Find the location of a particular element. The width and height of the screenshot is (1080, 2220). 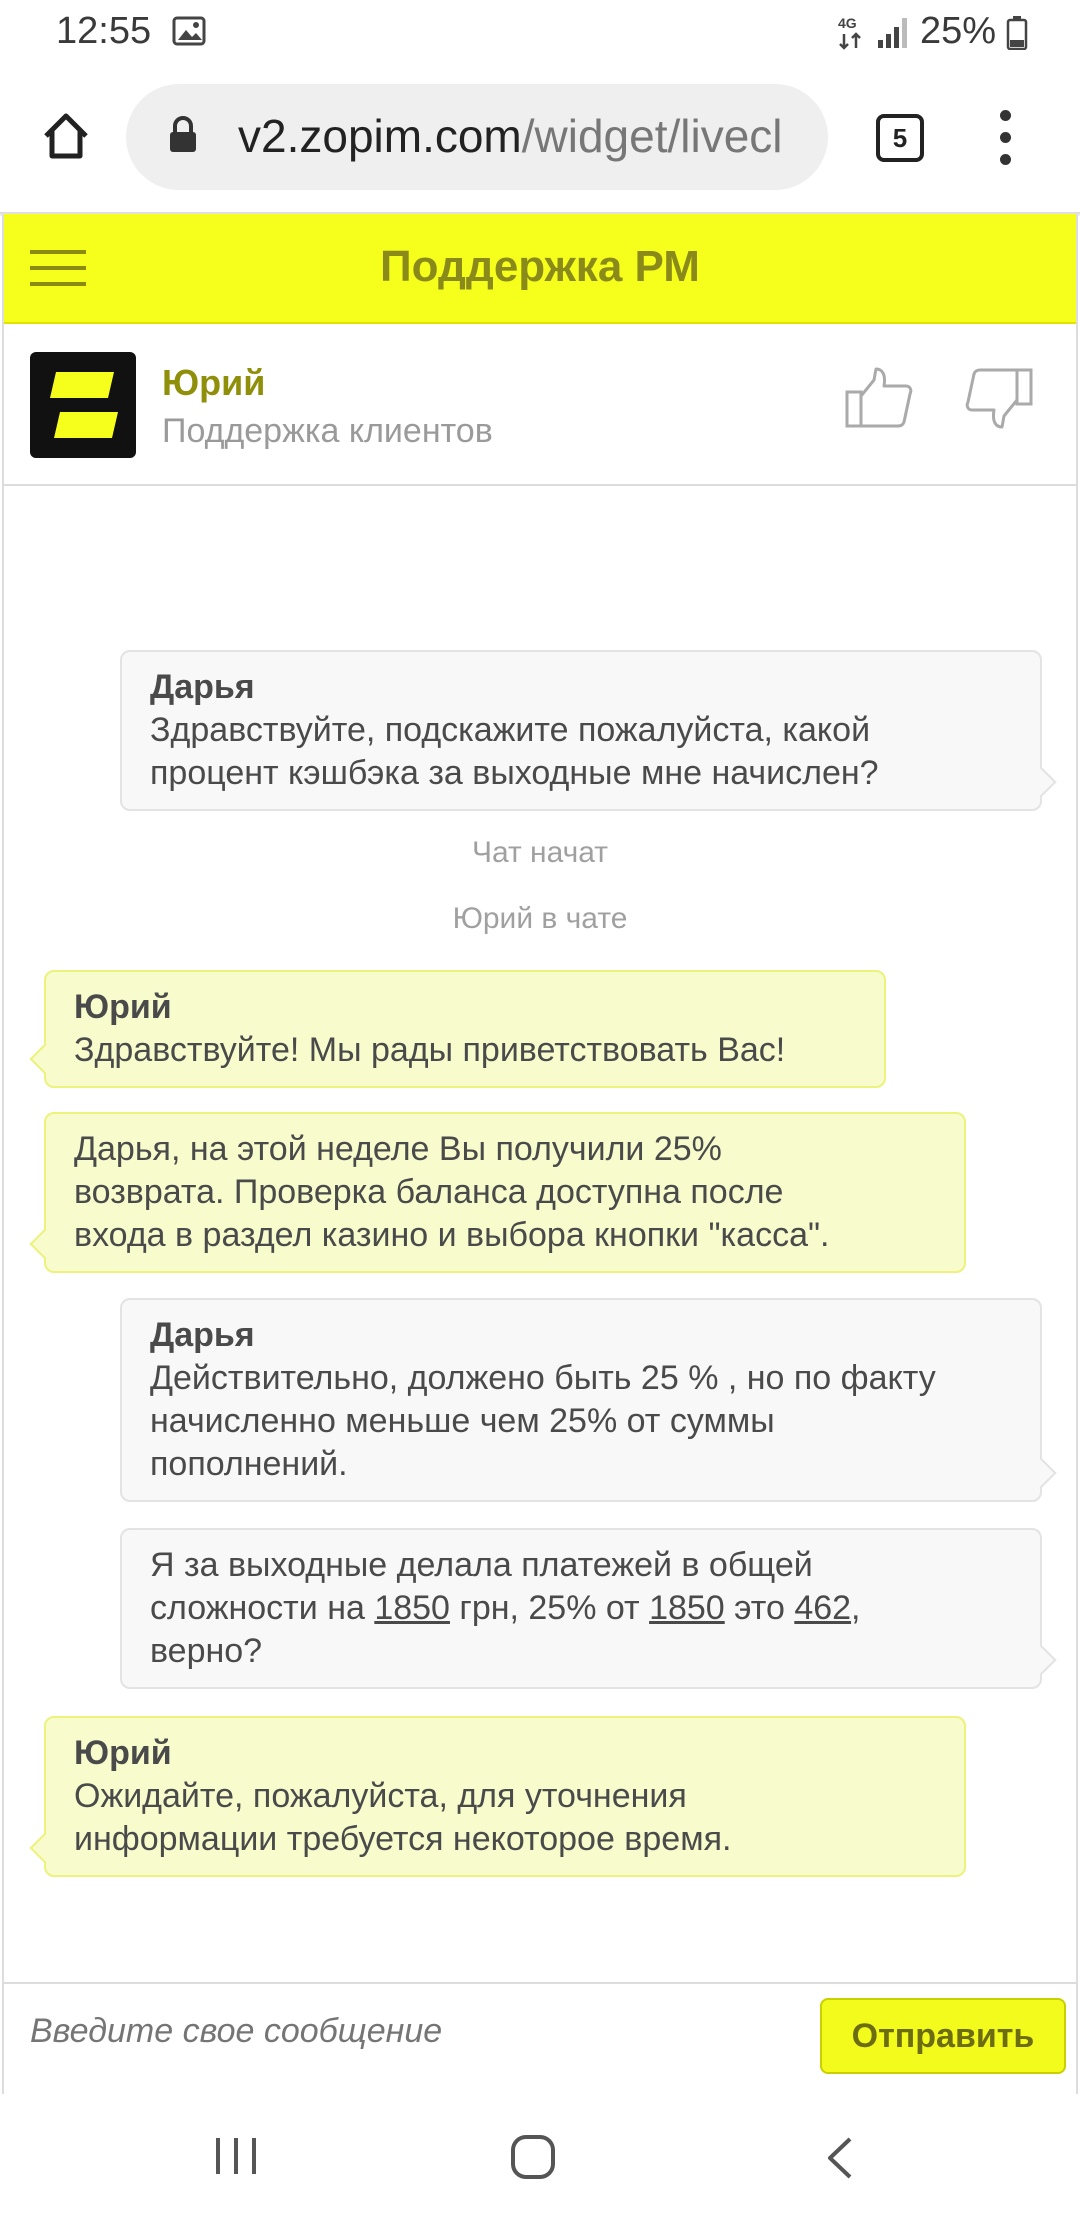

message-text: Дарья, на этой неделе Вы получили 25% is located at coordinates (398, 1149).